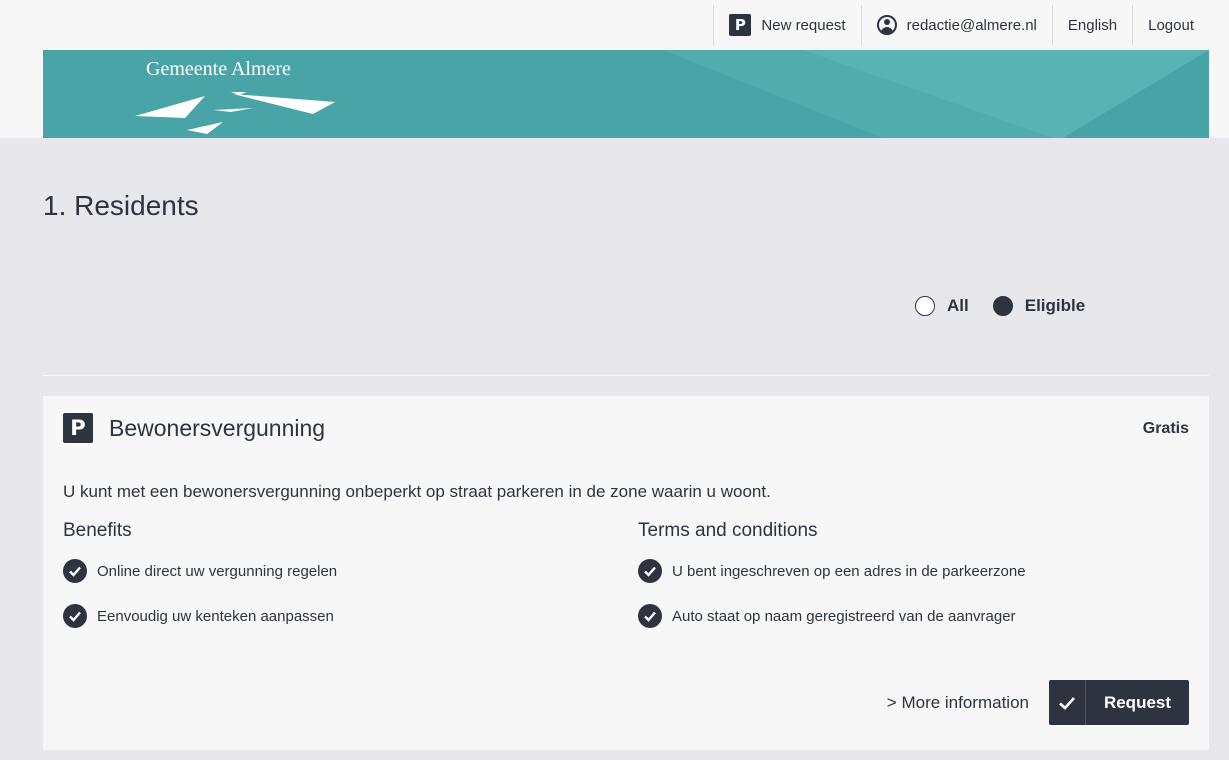  I want to click on filter-all-label: All, so click(958, 305).